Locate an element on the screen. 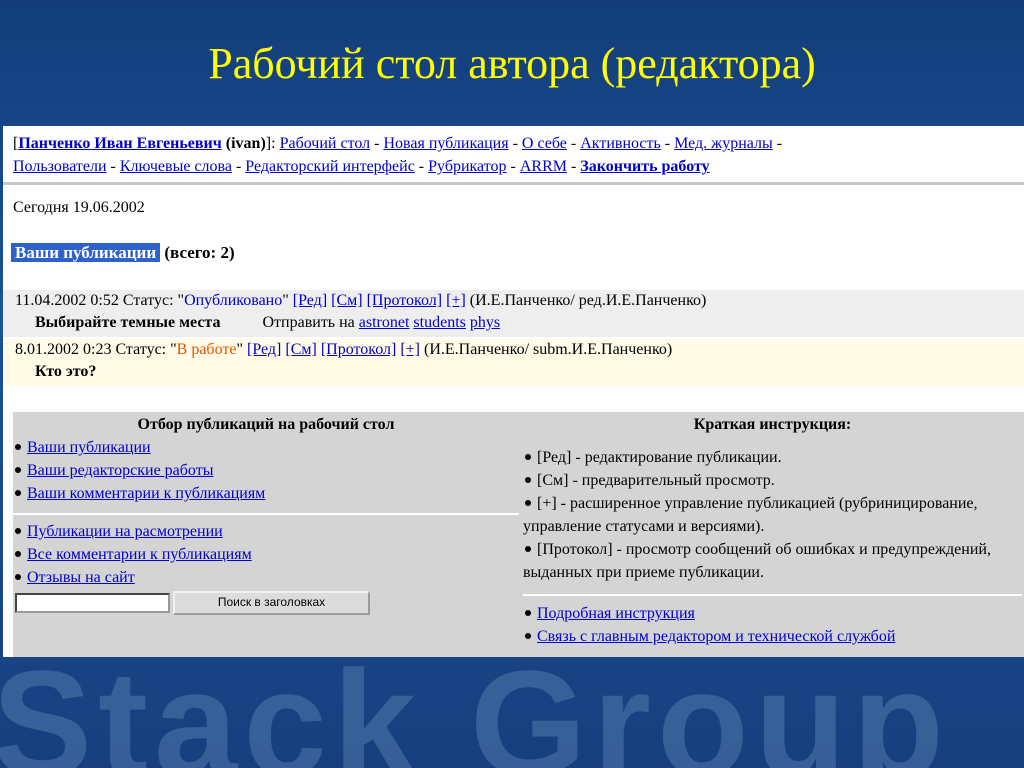 This screenshot has width=1024, height=768. list-item: Ваши публикации is located at coordinates (266, 447).